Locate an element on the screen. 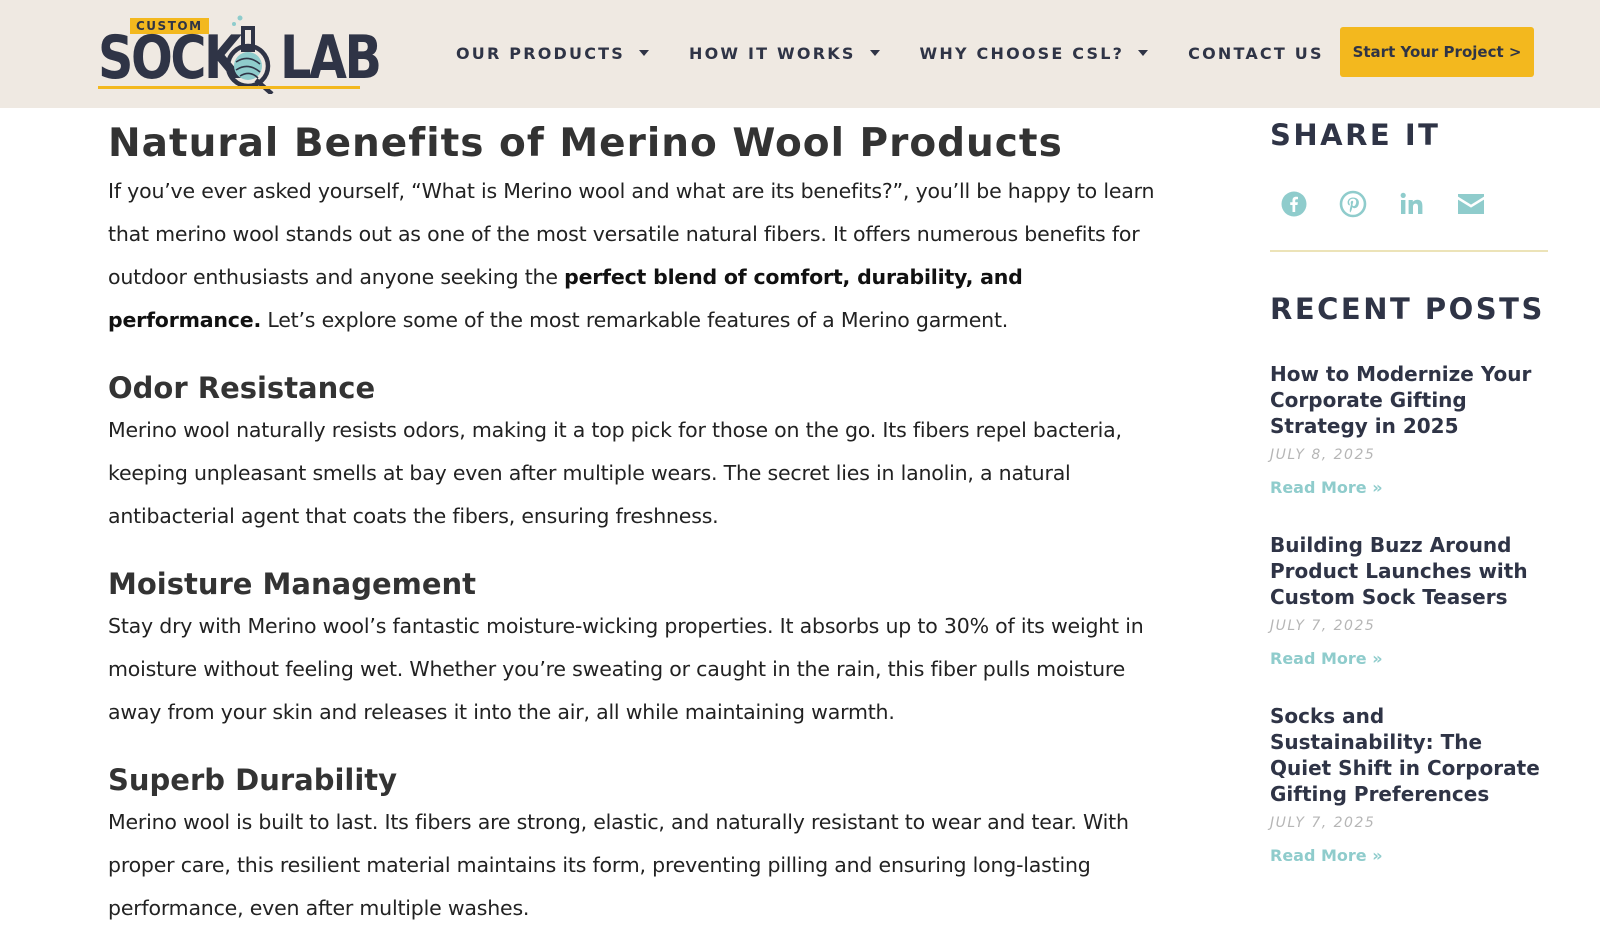  facebook-icon is located at coordinates (1294, 204).